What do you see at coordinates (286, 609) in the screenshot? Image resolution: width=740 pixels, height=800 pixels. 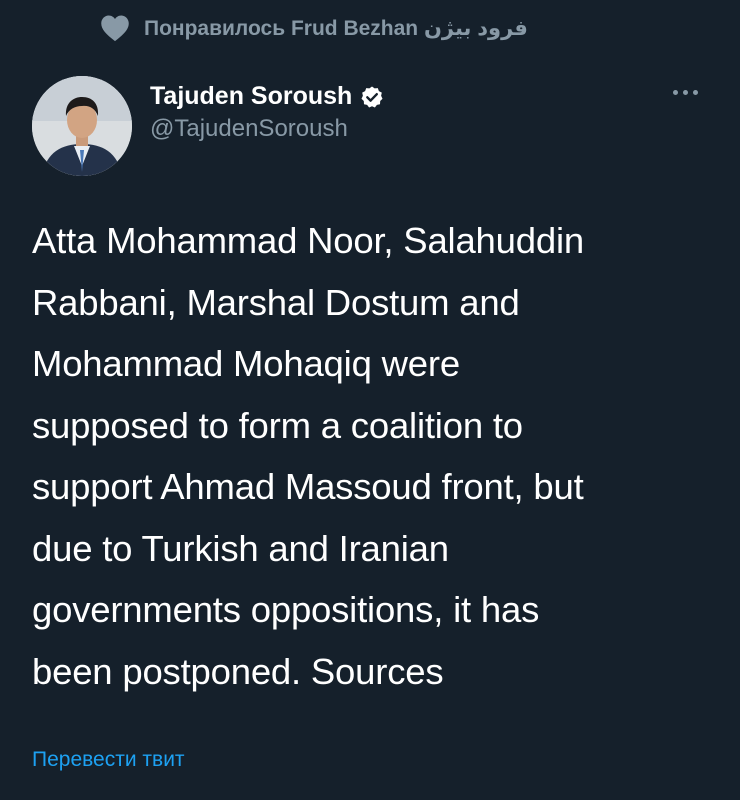 I see `tweet-line: governments oppositions, it has` at bounding box center [286, 609].